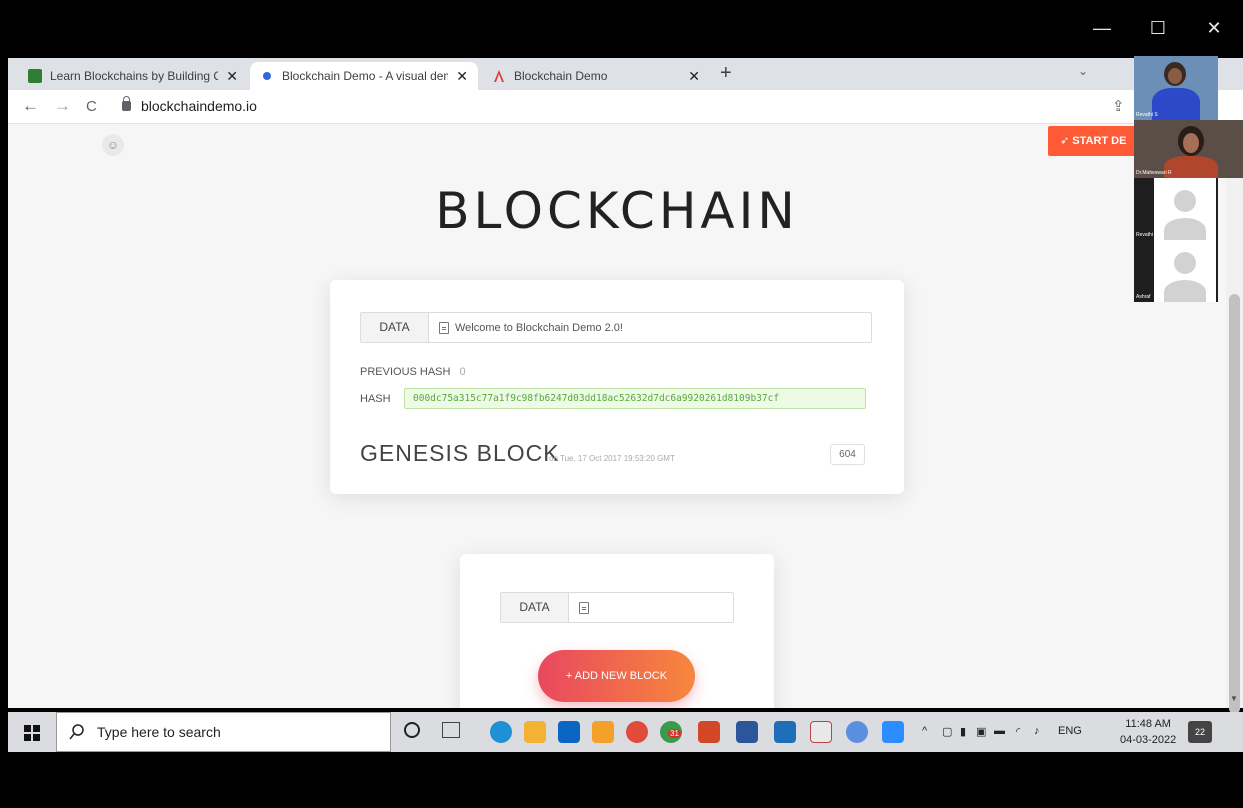 The height and width of the screenshot is (808, 1243). What do you see at coordinates (1066, 141) in the screenshot?
I see `rocket-icon: ➶` at bounding box center [1066, 141].